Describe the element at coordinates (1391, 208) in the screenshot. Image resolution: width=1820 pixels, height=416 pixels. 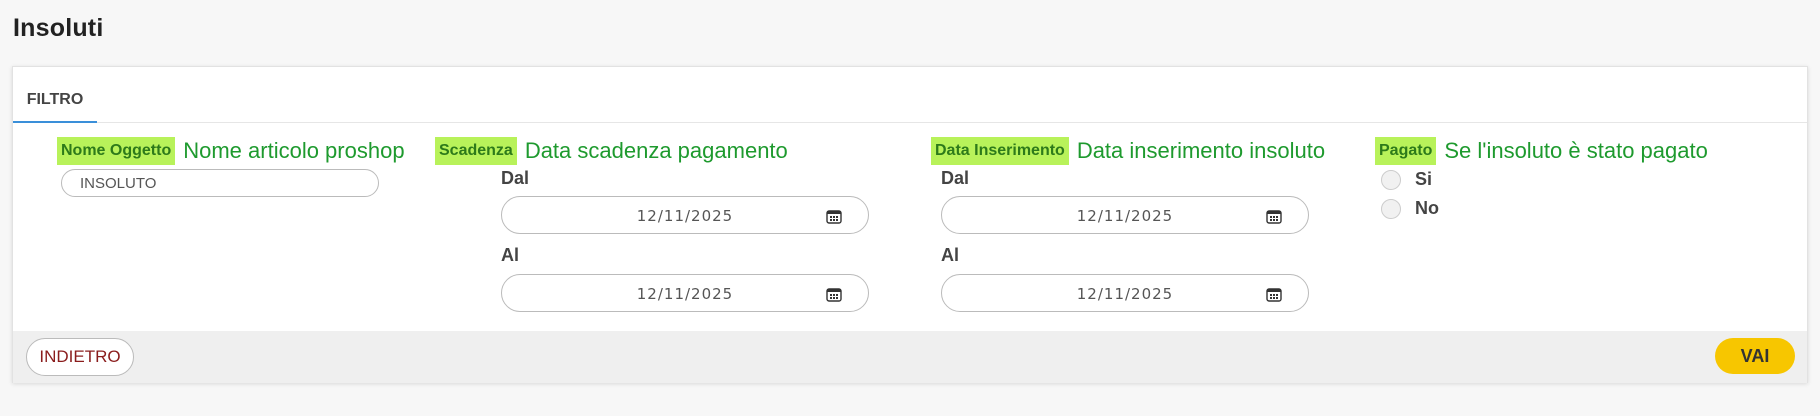
I see `radio-no` at that location.